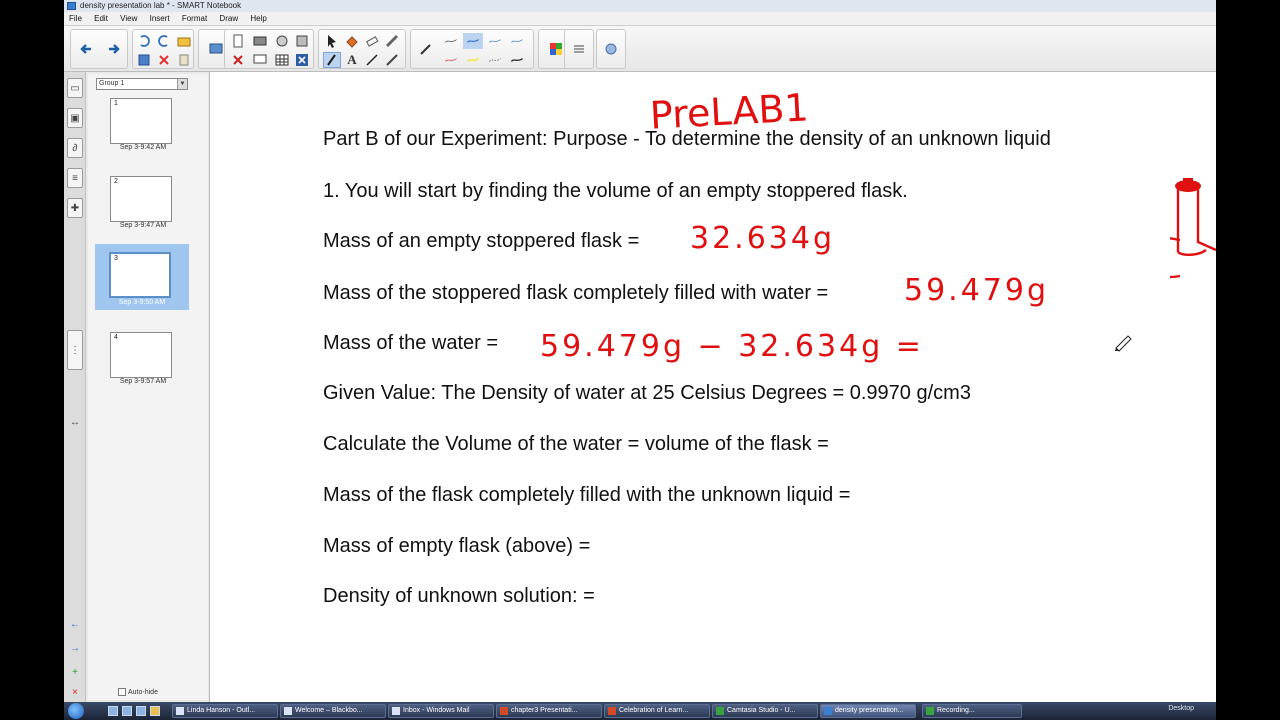 The image size is (1280, 720). Describe the element at coordinates (392, 60) in the screenshot. I see `shape-icon` at that location.